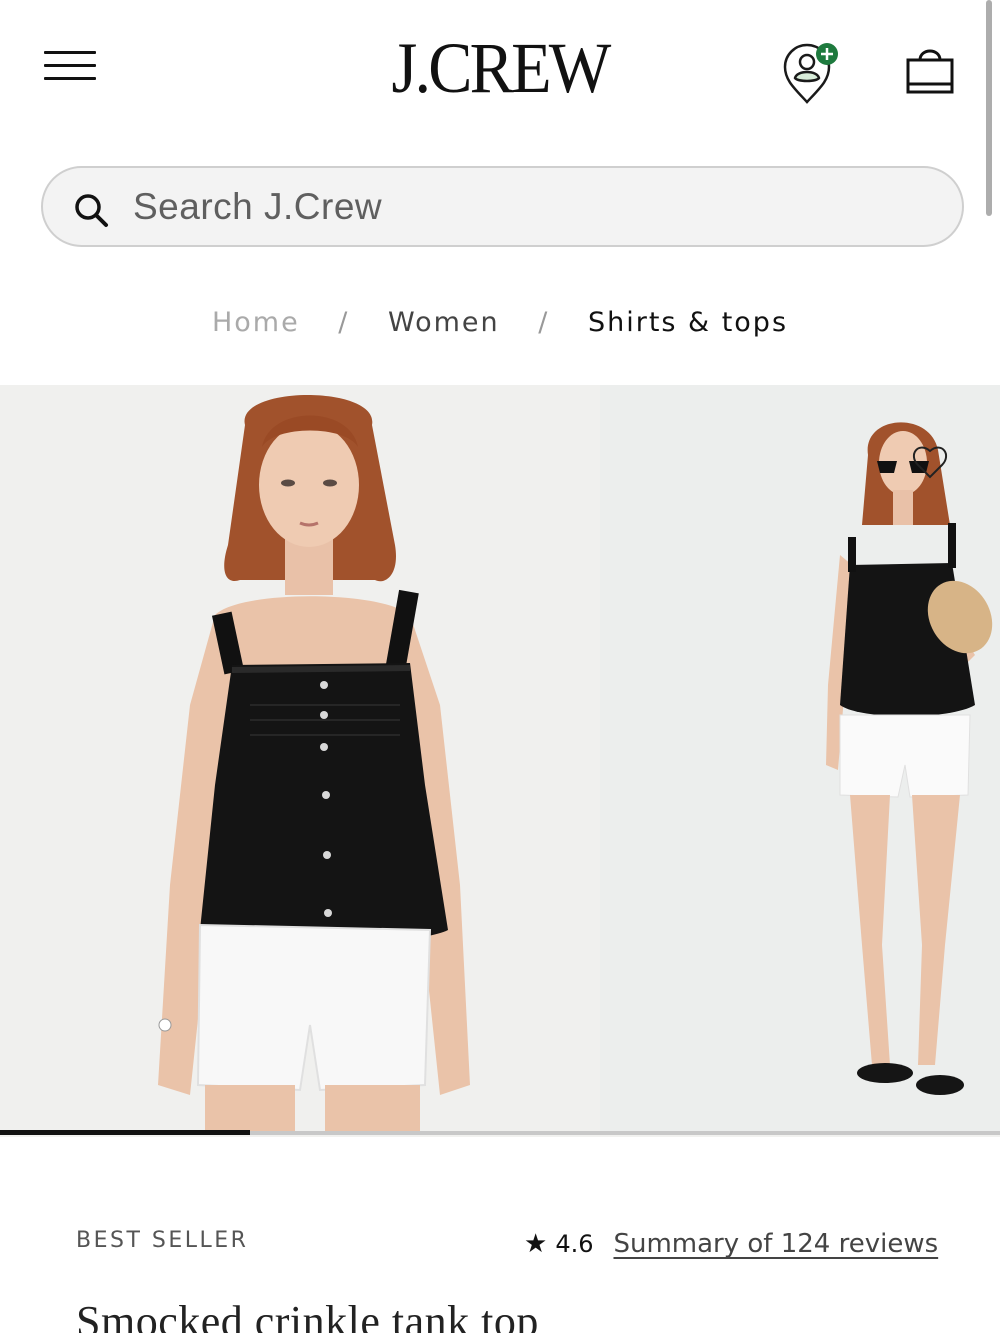 The width and height of the screenshot is (1000, 1333). I want to click on search-input, so click(513, 207).